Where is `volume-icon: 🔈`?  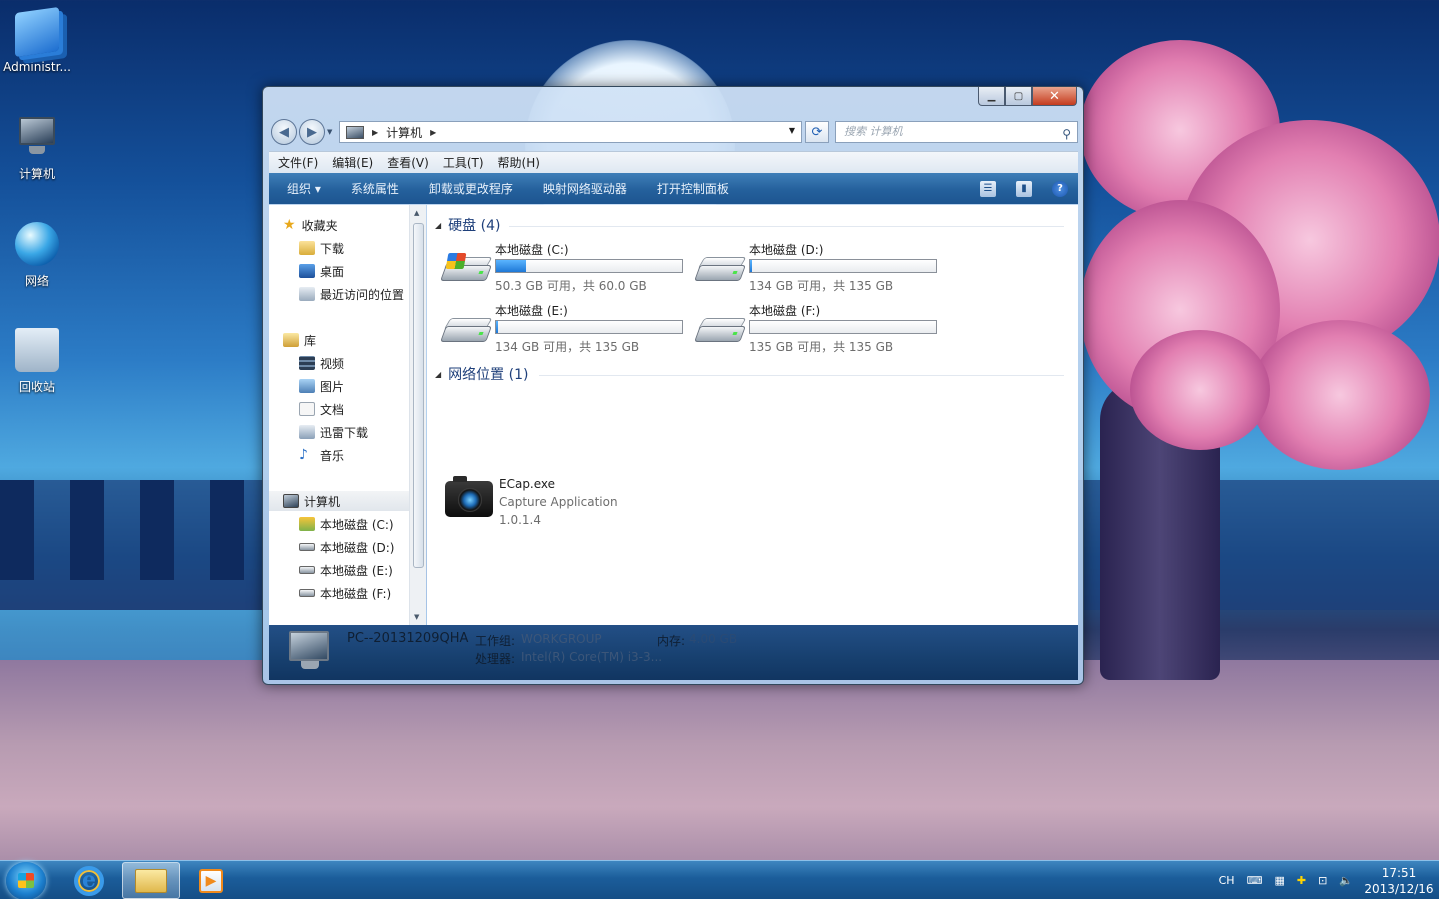 volume-icon: 🔈 is located at coordinates (1346, 880).